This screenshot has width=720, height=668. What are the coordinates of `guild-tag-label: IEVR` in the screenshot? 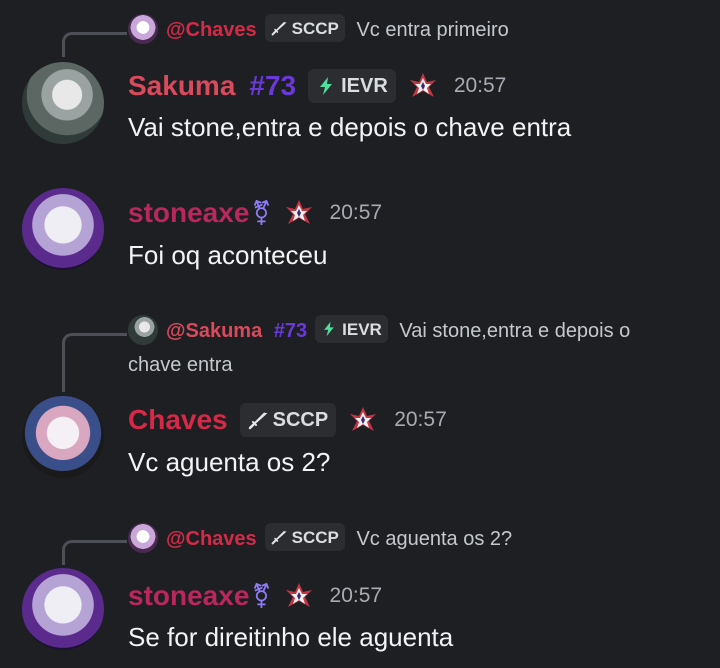 It's located at (364, 85).